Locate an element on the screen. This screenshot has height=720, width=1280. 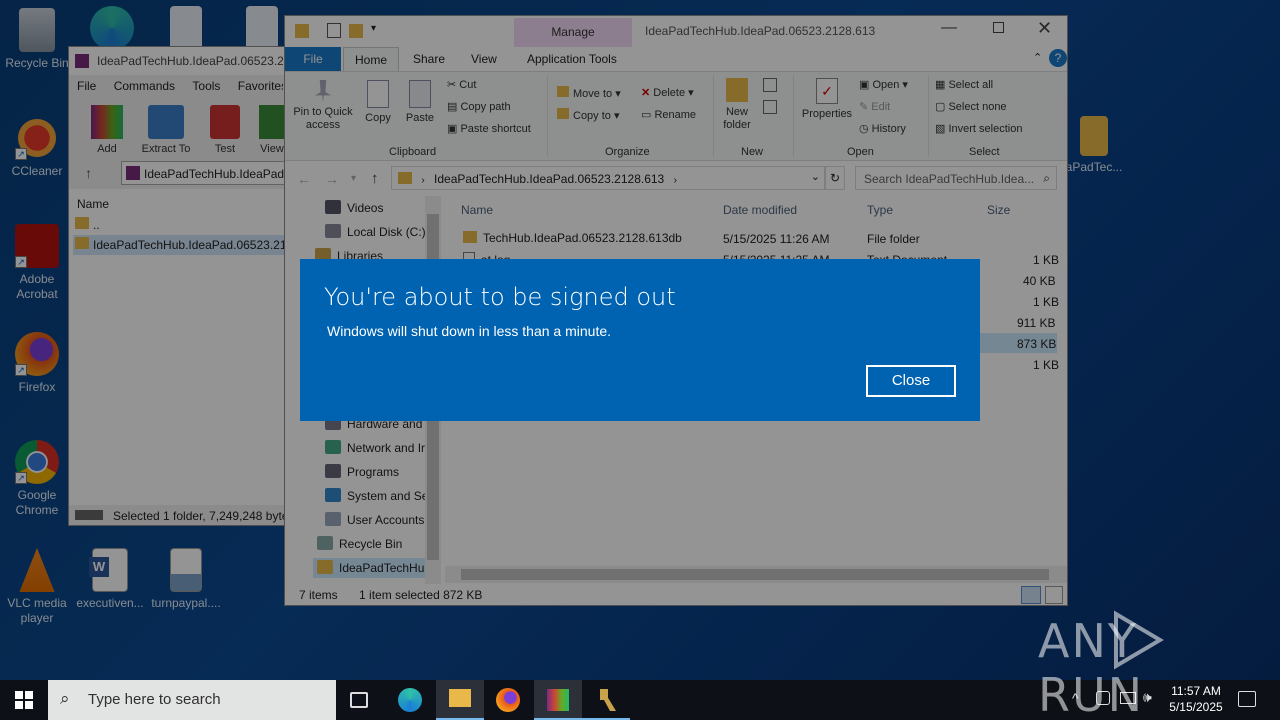
anyrun-watermark: ANY RUN is located at coordinates (1138, 664).